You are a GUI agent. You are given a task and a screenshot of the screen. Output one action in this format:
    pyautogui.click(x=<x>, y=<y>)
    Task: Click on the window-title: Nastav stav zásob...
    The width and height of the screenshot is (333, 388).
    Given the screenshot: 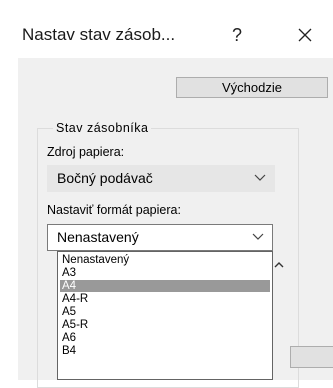 What is the action you would take?
    pyautogui.click(x=99, y=34)
    